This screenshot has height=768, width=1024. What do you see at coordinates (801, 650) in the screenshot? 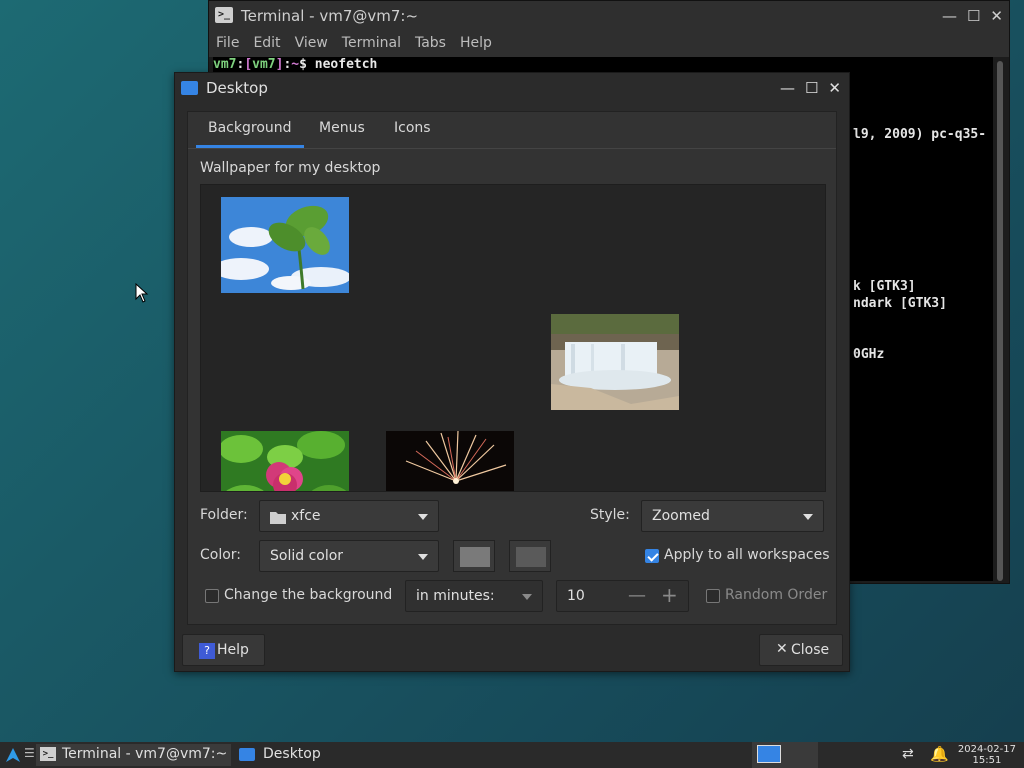
I see `close-dialog-button: ✕ Close` at bounding box center [801, 650].